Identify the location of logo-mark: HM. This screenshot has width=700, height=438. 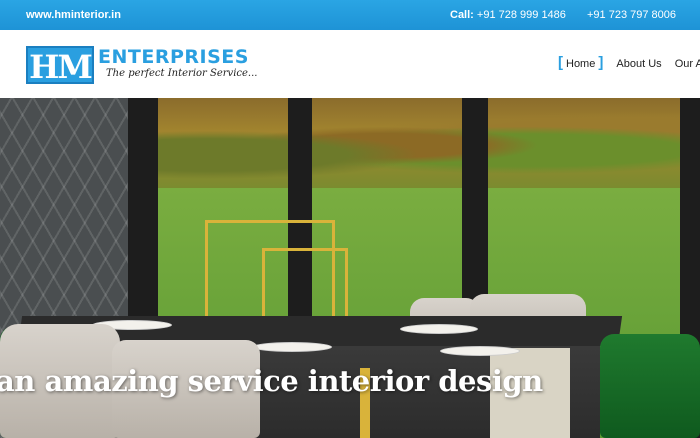
(60, 66).